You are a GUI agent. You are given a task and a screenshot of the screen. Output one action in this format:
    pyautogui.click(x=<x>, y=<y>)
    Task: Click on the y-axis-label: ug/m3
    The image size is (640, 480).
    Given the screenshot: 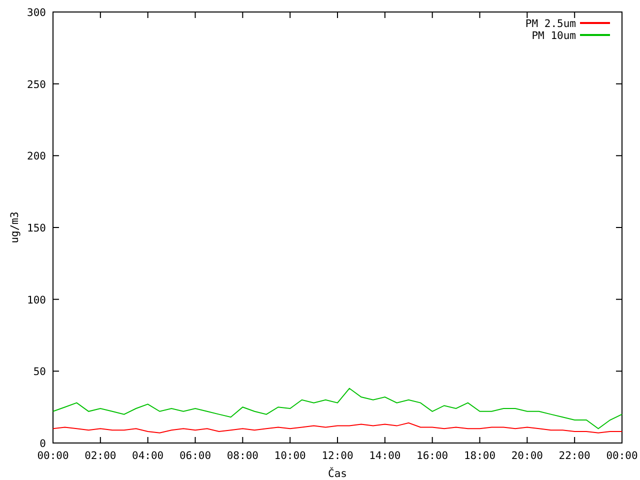 What is the action you would take?
    pyautogui.click(x=15, y=228)
    